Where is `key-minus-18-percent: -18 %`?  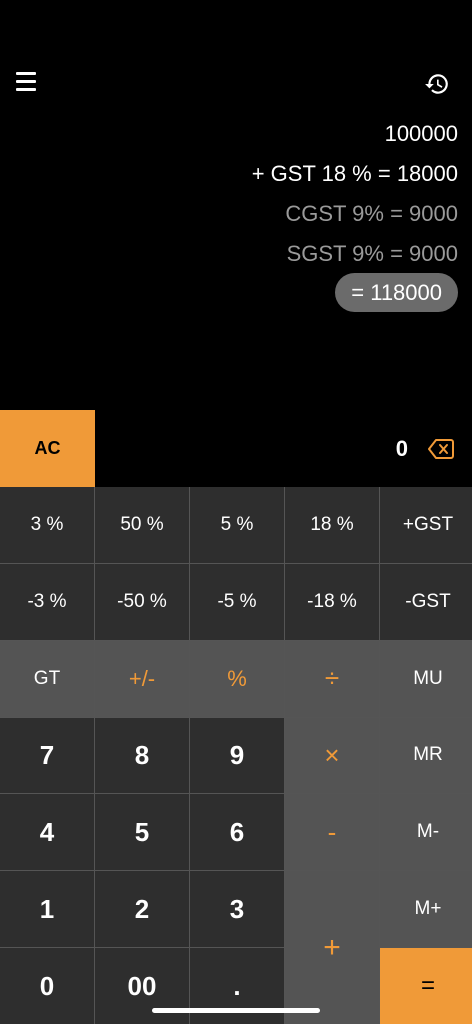
key-minus-18-percent: -18 % is located at coordinates (332, 601).